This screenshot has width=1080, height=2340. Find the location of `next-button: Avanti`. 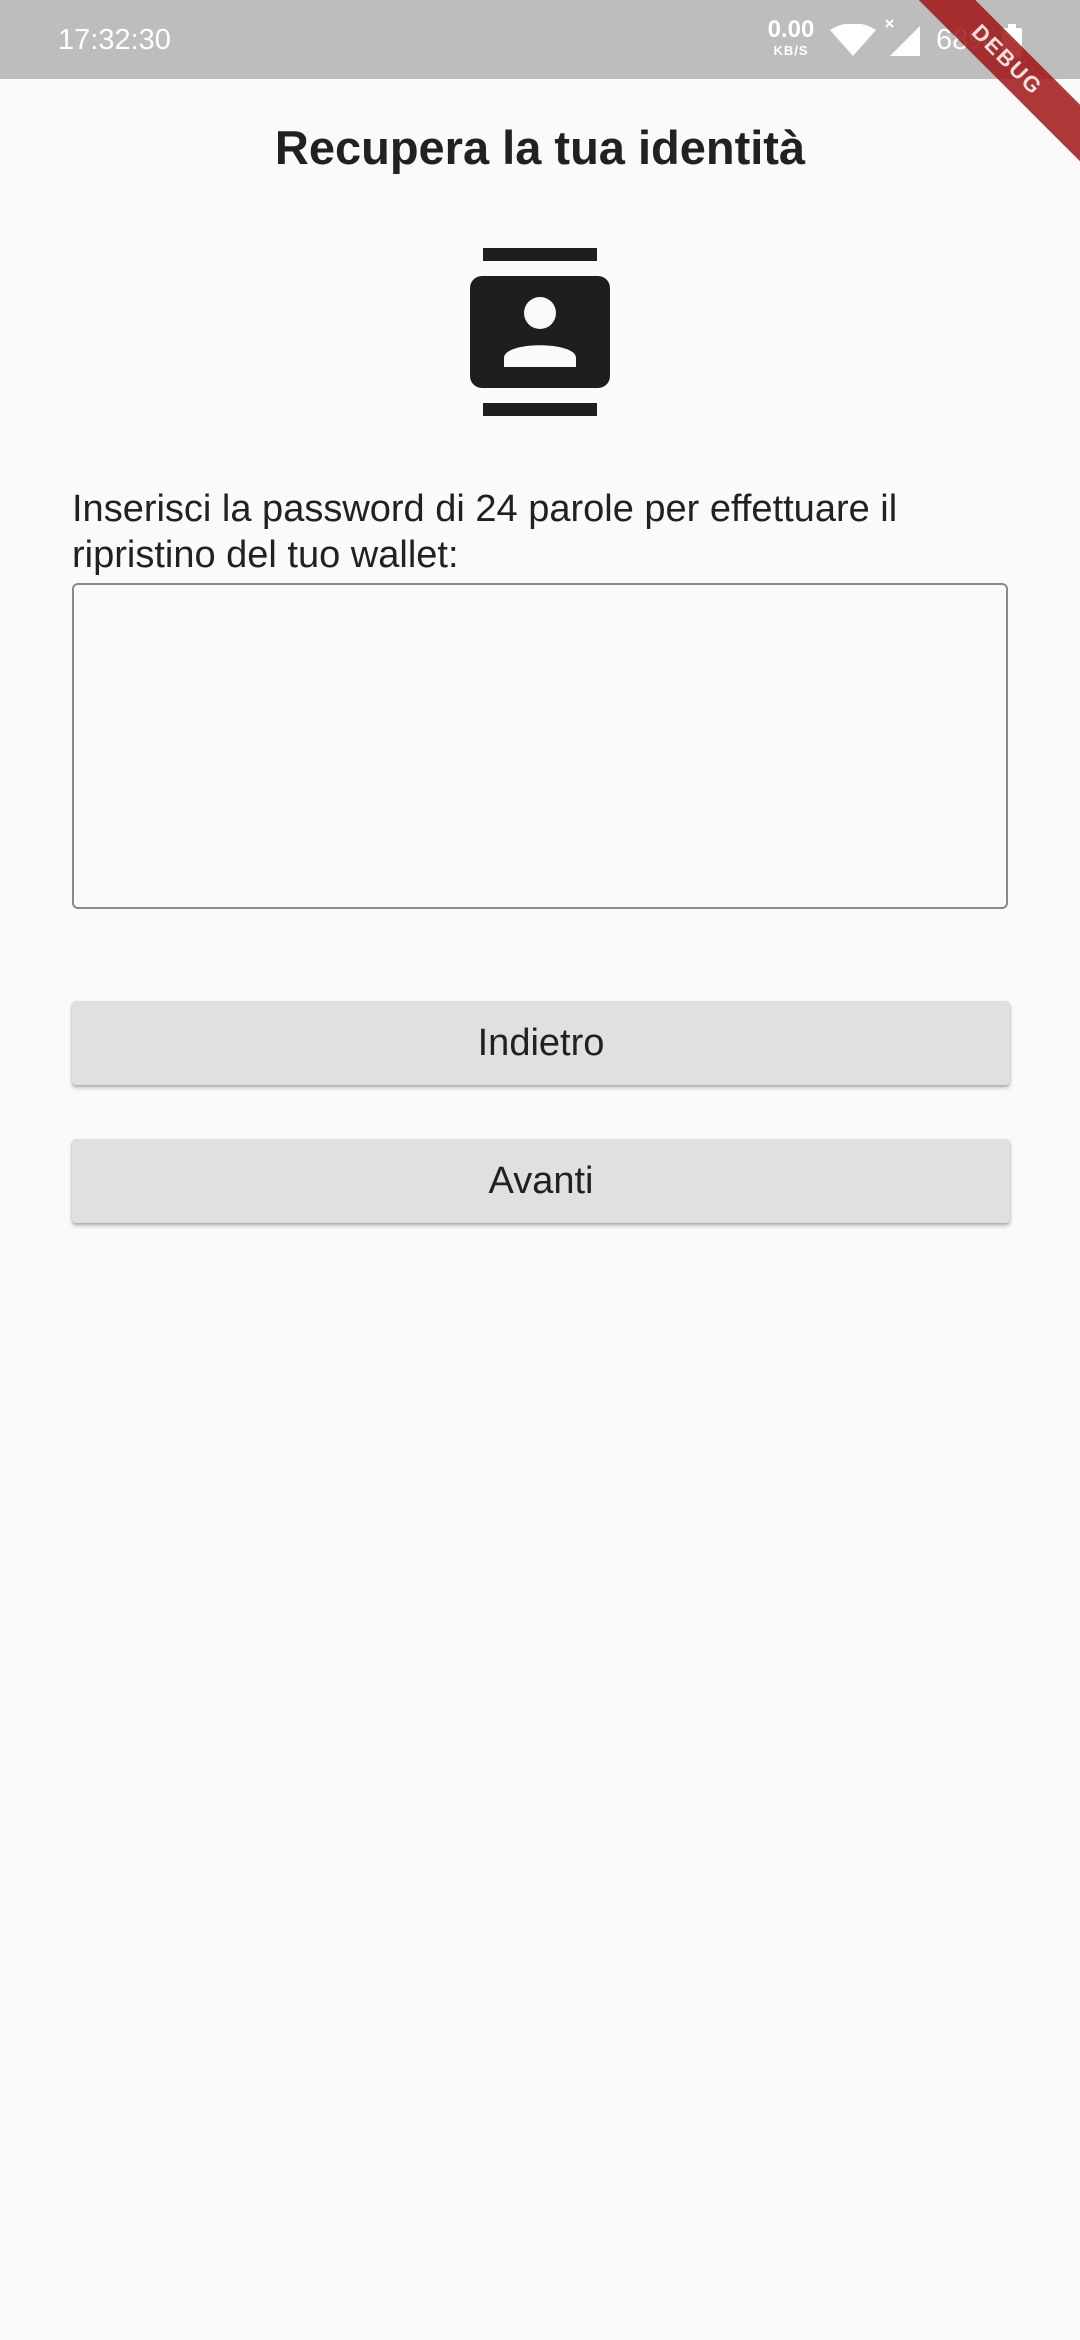

next-button: Avanti is located at coordinates (541, 1181).